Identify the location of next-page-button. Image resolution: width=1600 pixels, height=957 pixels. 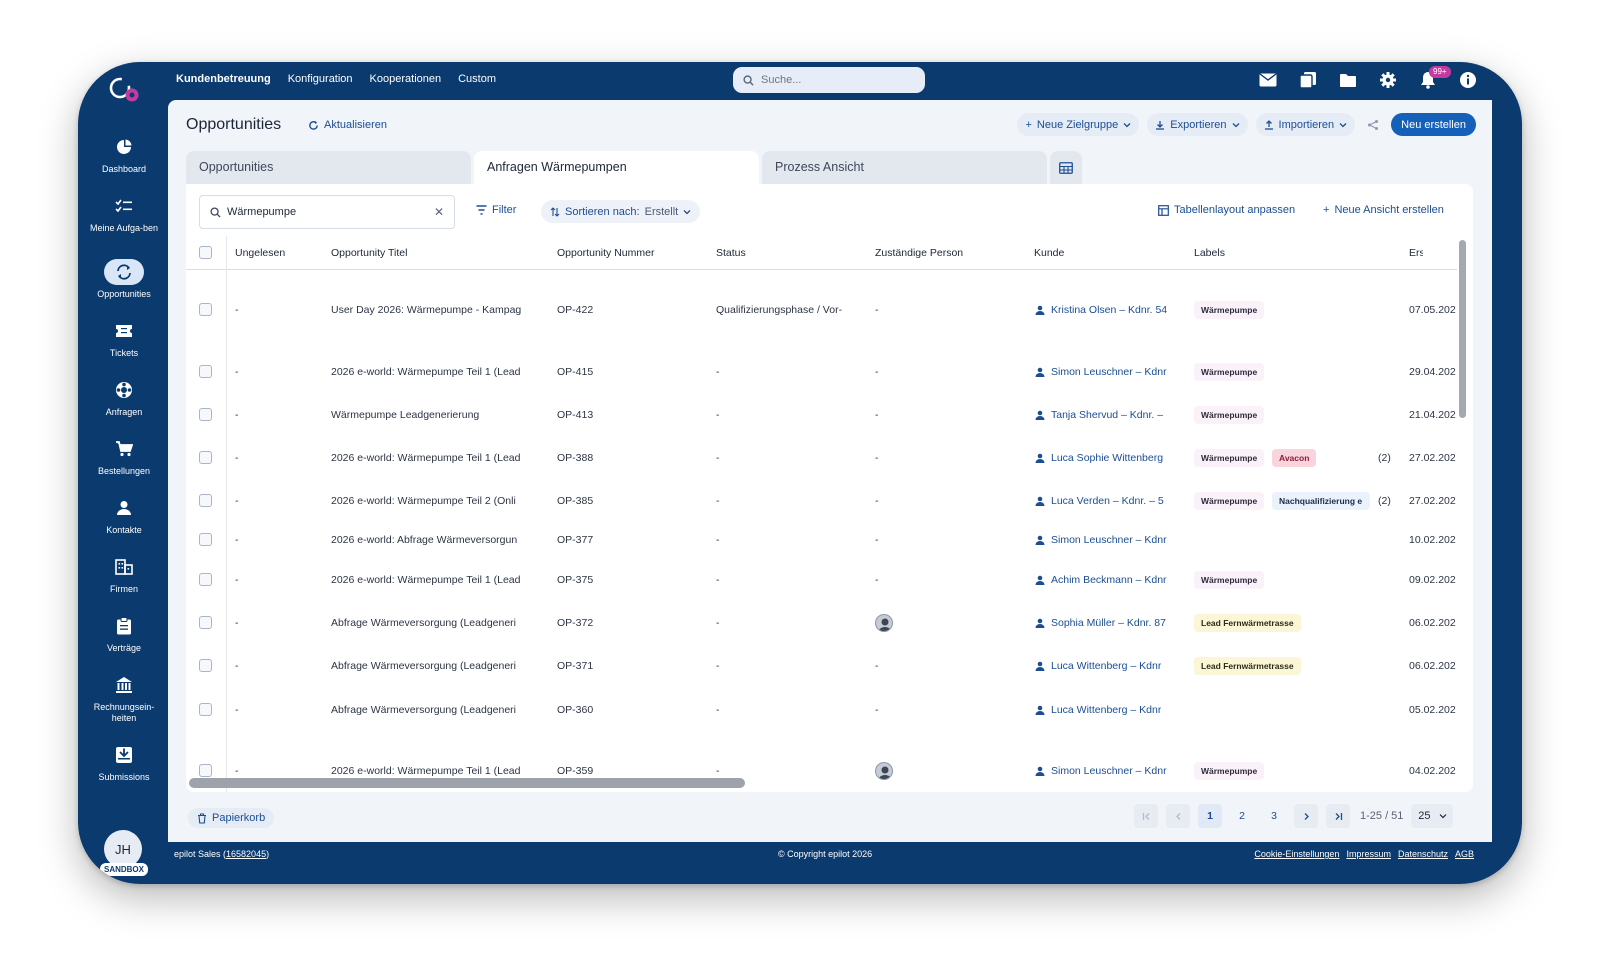
(1306, 816).